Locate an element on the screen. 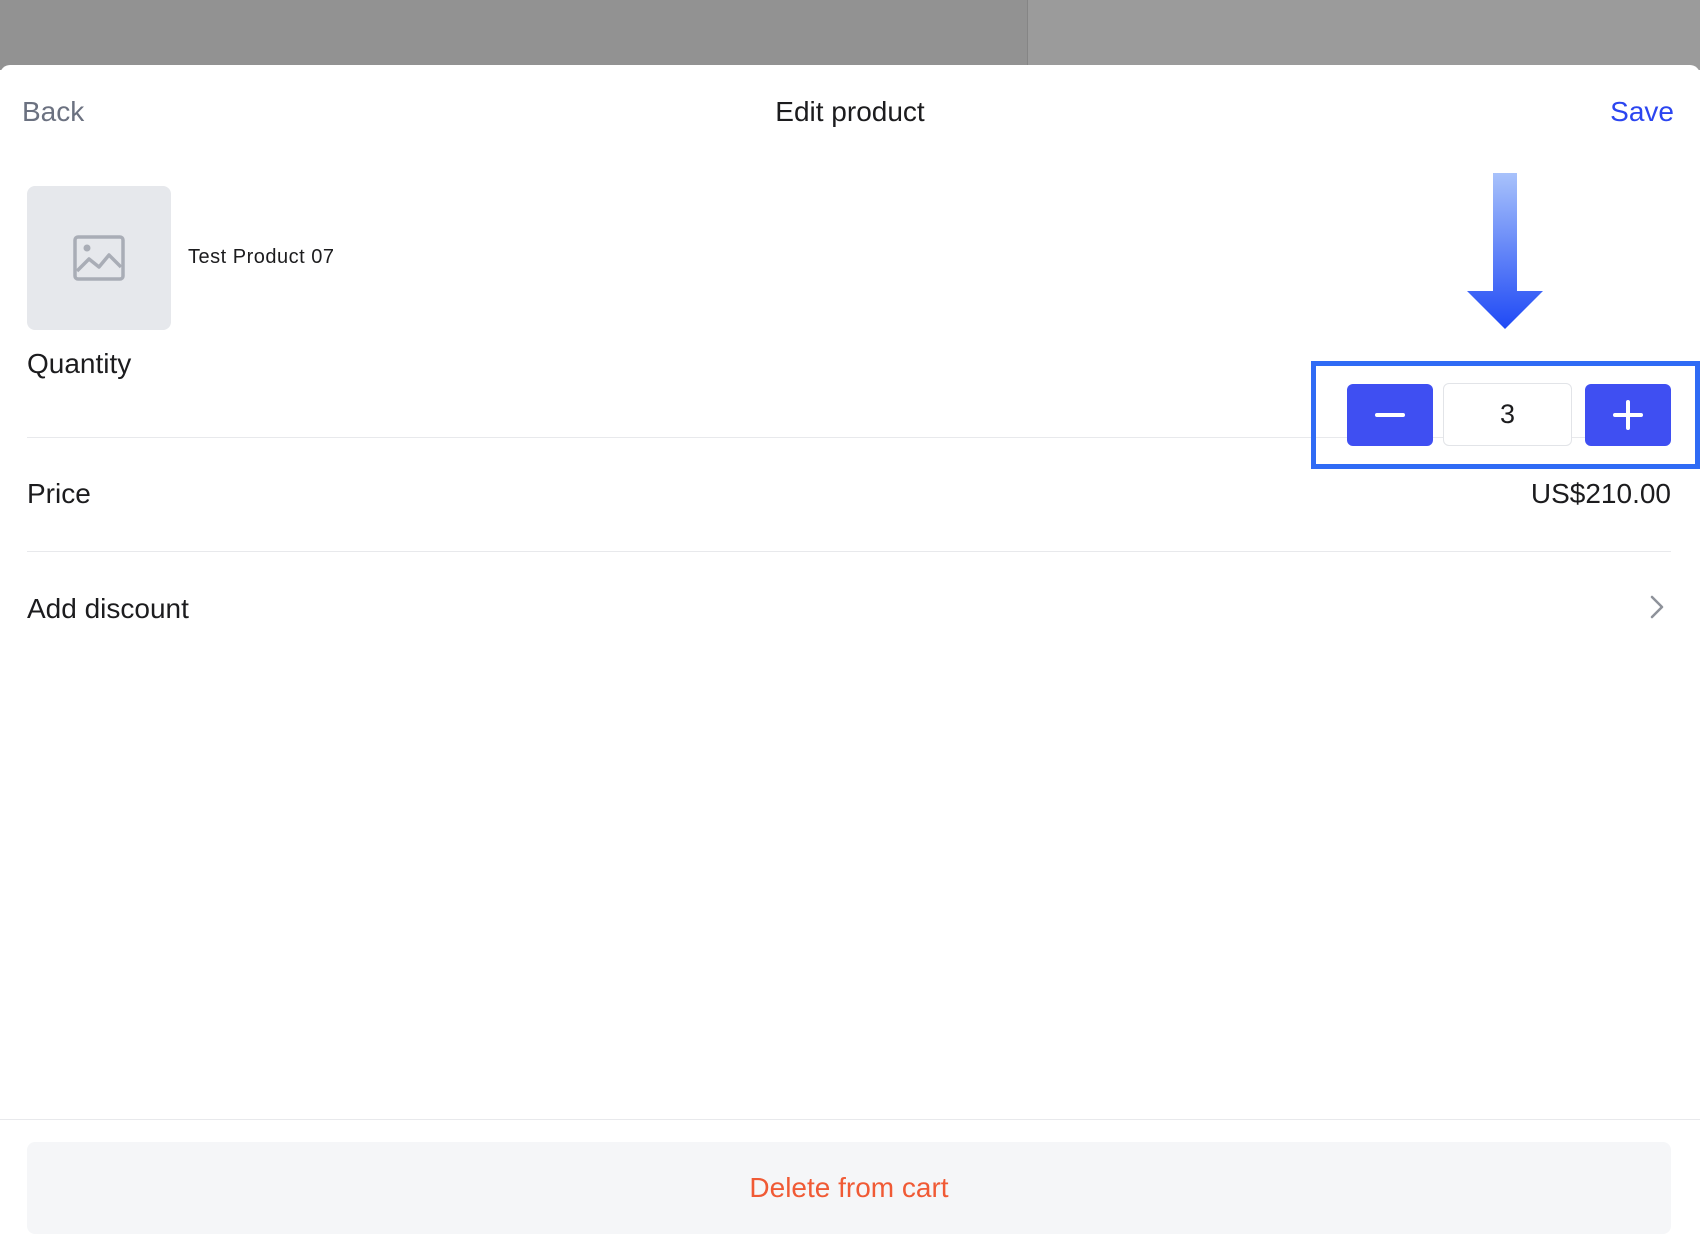 Image resolution: width=1700 pixels, height=1234 pixels. increment-button is located at coordinates (1628, 415).